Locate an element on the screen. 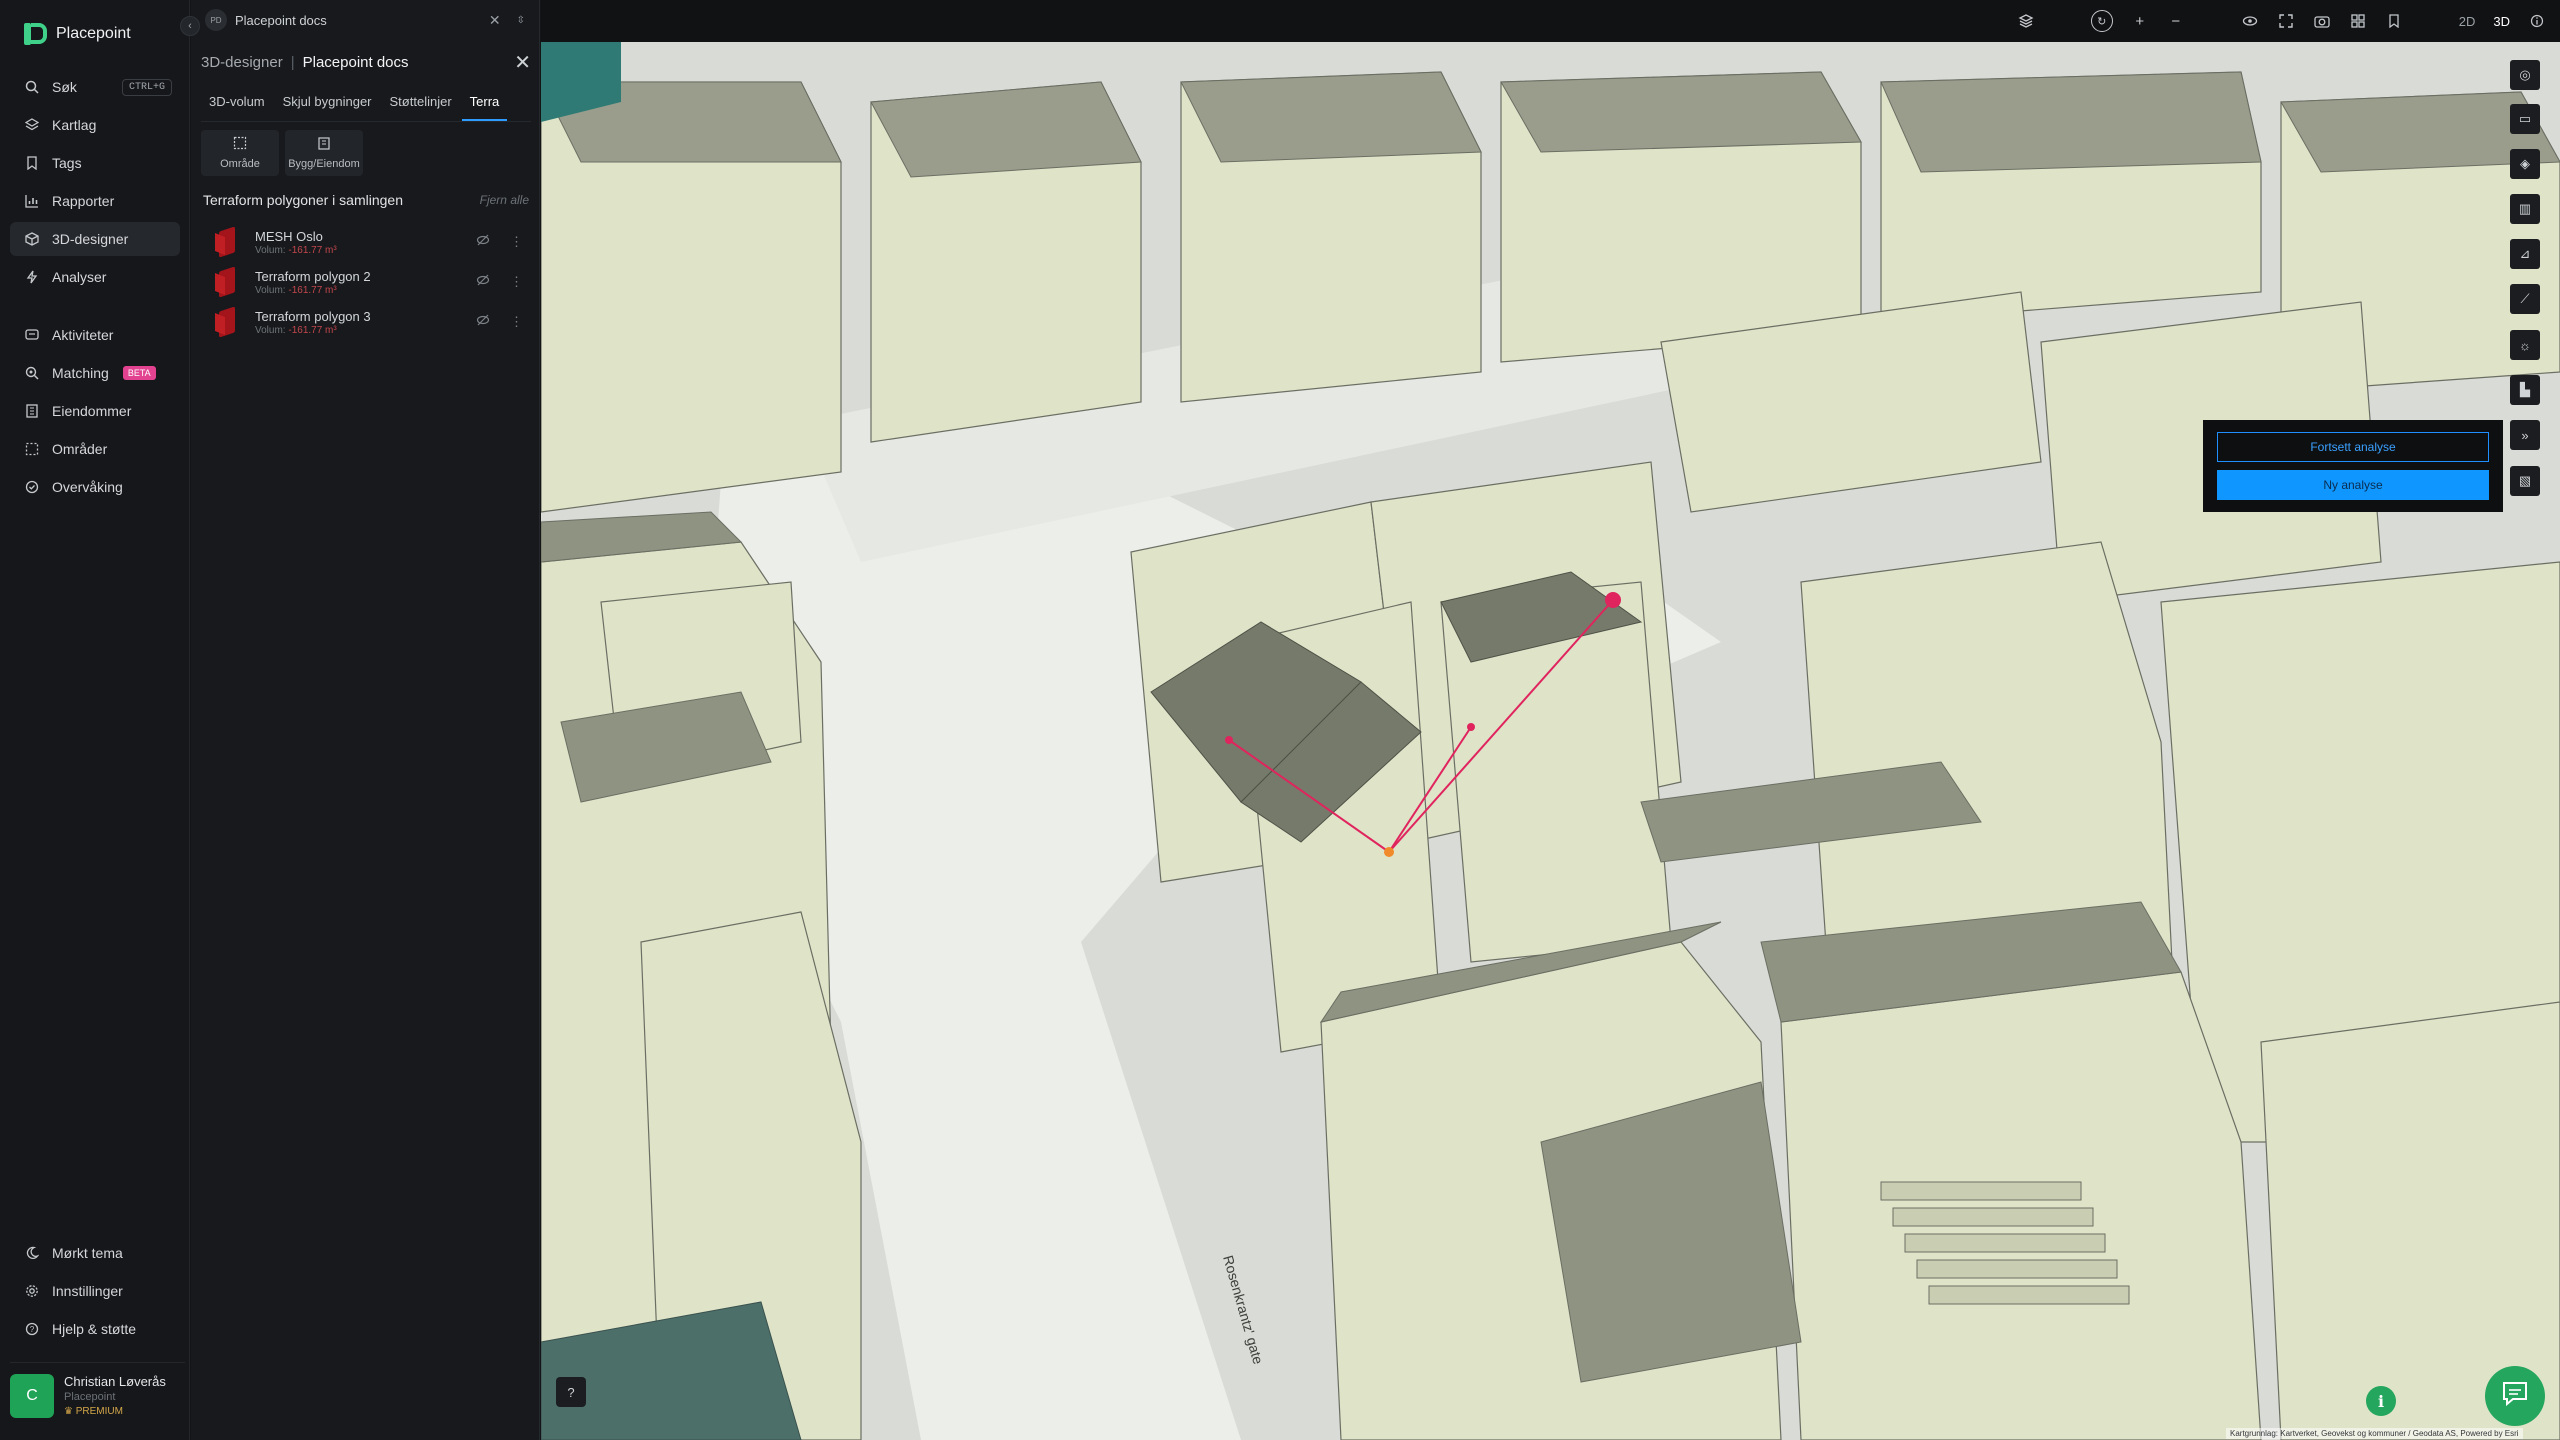  nav-label: Matching is located at coordinates (80, 373).